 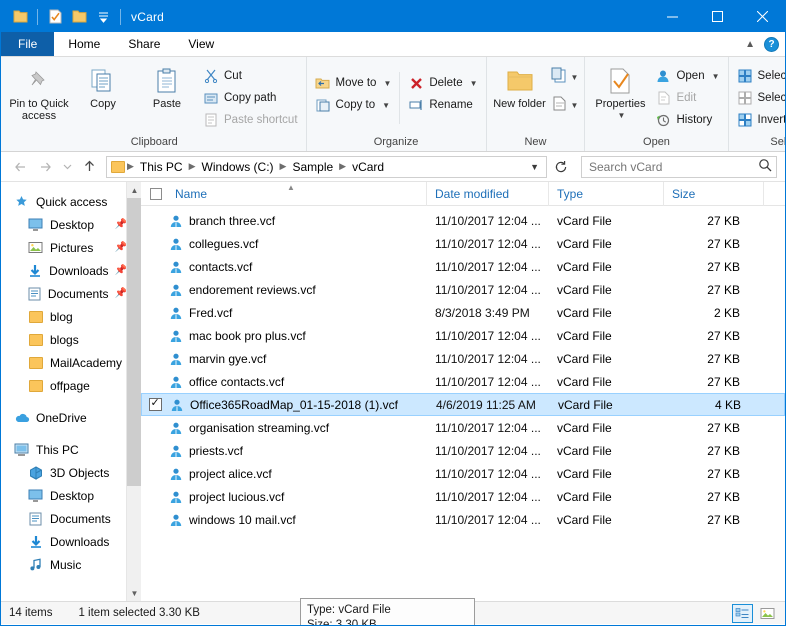 I want to click on sidebar-item-documents-pc: Documents, so click(x=71, y=518).